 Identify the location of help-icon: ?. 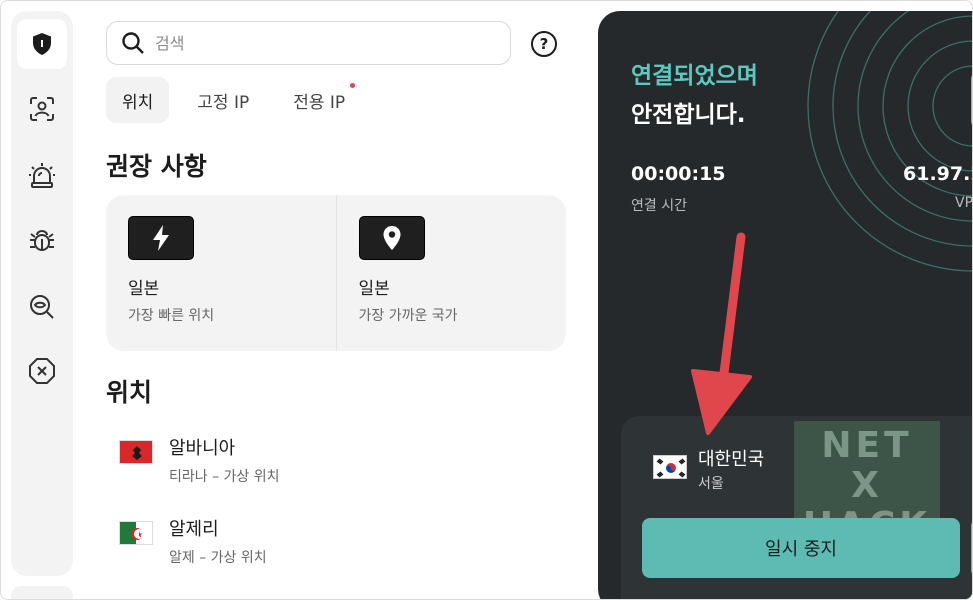
(544, 44).